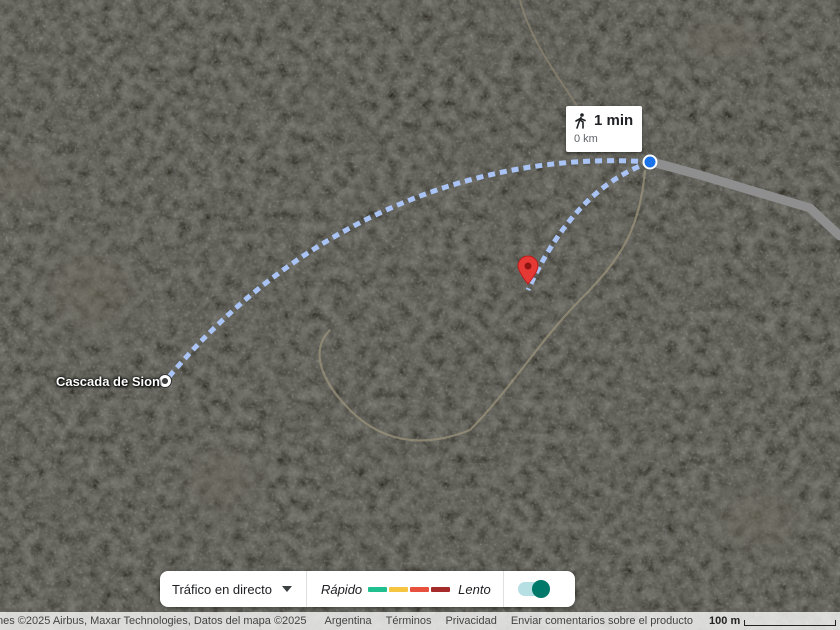 This screenshot has width=840, height=630. Describe the element at coordinates (409, 621) in the screenshot. I see `footer-link-terms: Términos` at that location.